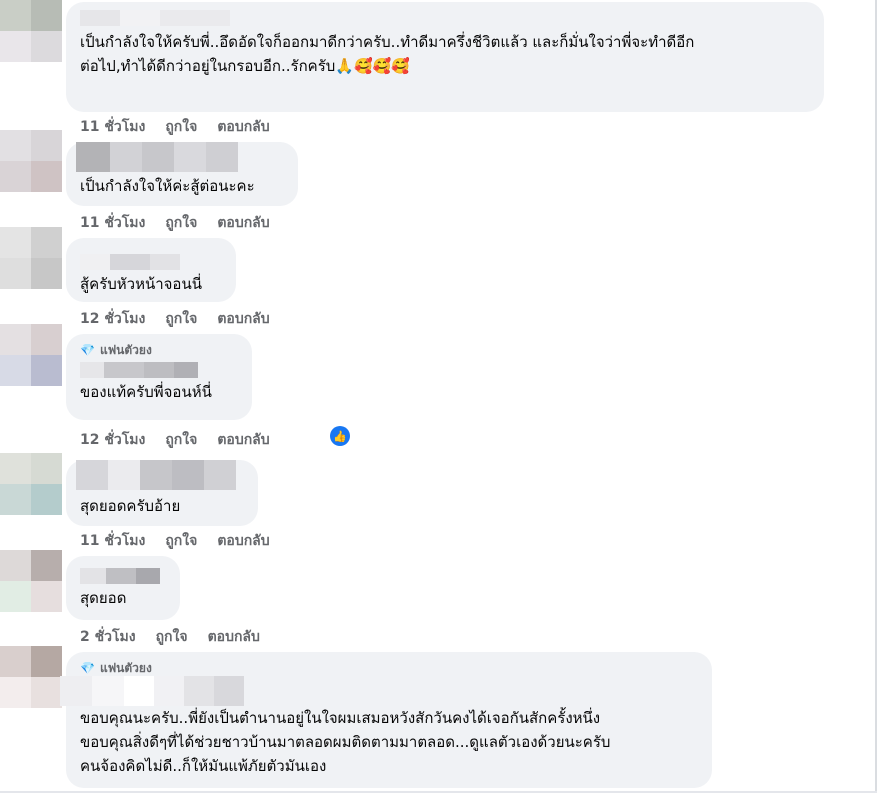  Describe the element at coordinates (167, 186) in the screenshot. I see `comment-text: เป็นกำลังใจให้ค่ะสู้ต่อนะคะ` at that location.